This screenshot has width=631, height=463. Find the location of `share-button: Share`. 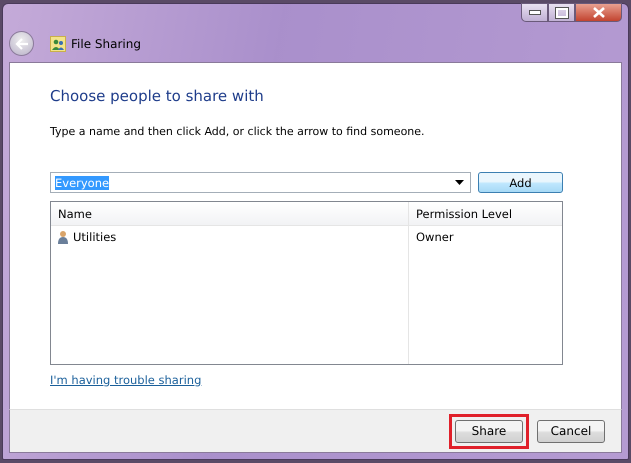

share-button: Share is located at coordinates (489, 431).